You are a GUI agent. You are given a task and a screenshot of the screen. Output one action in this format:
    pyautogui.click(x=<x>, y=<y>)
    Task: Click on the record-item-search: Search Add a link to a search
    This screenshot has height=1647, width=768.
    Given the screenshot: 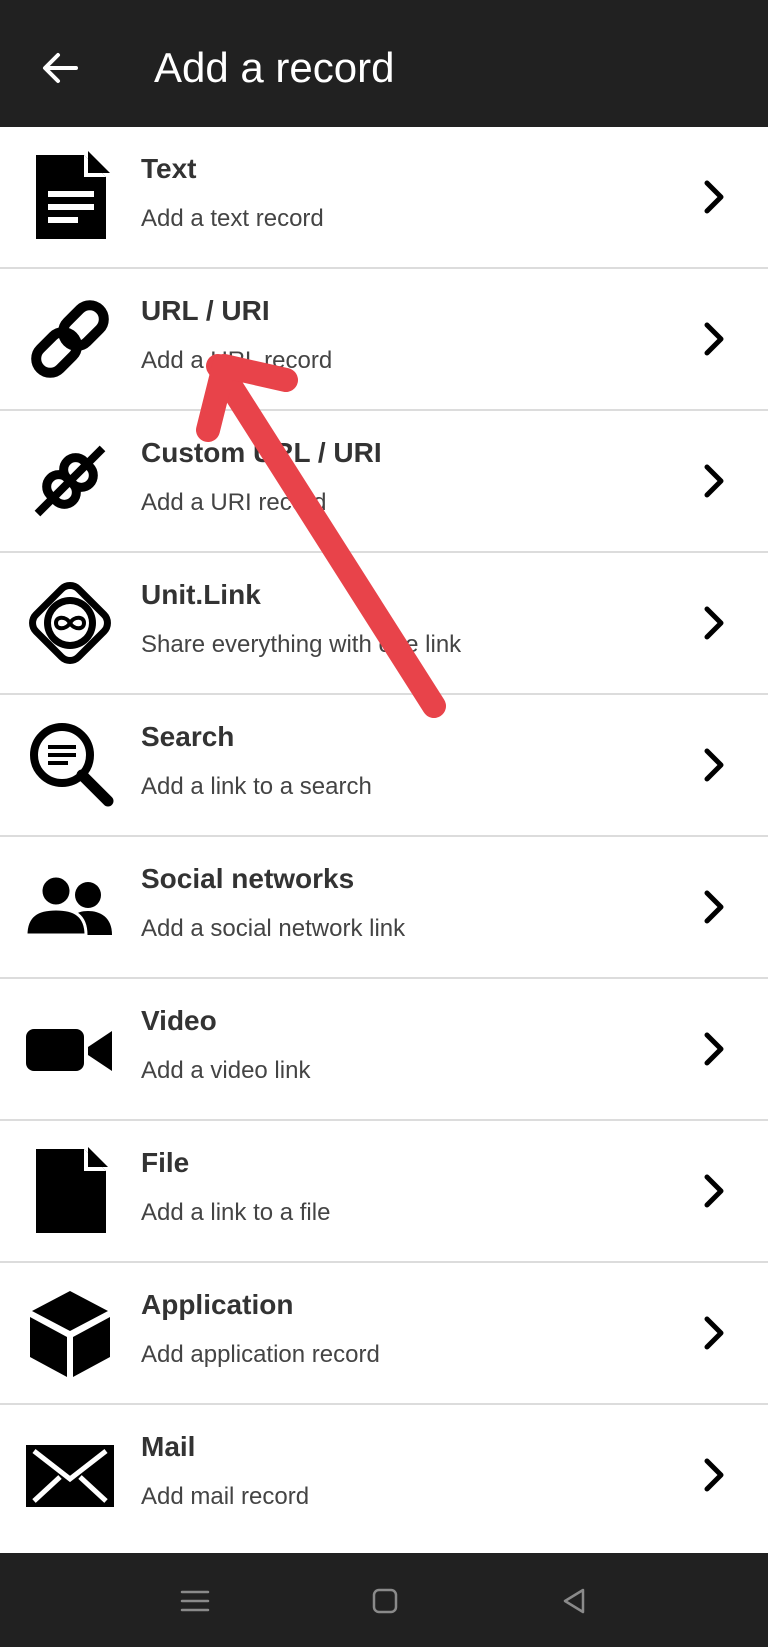 What is the action you would take?
    pyautogui.click(x=384, y=766)
    